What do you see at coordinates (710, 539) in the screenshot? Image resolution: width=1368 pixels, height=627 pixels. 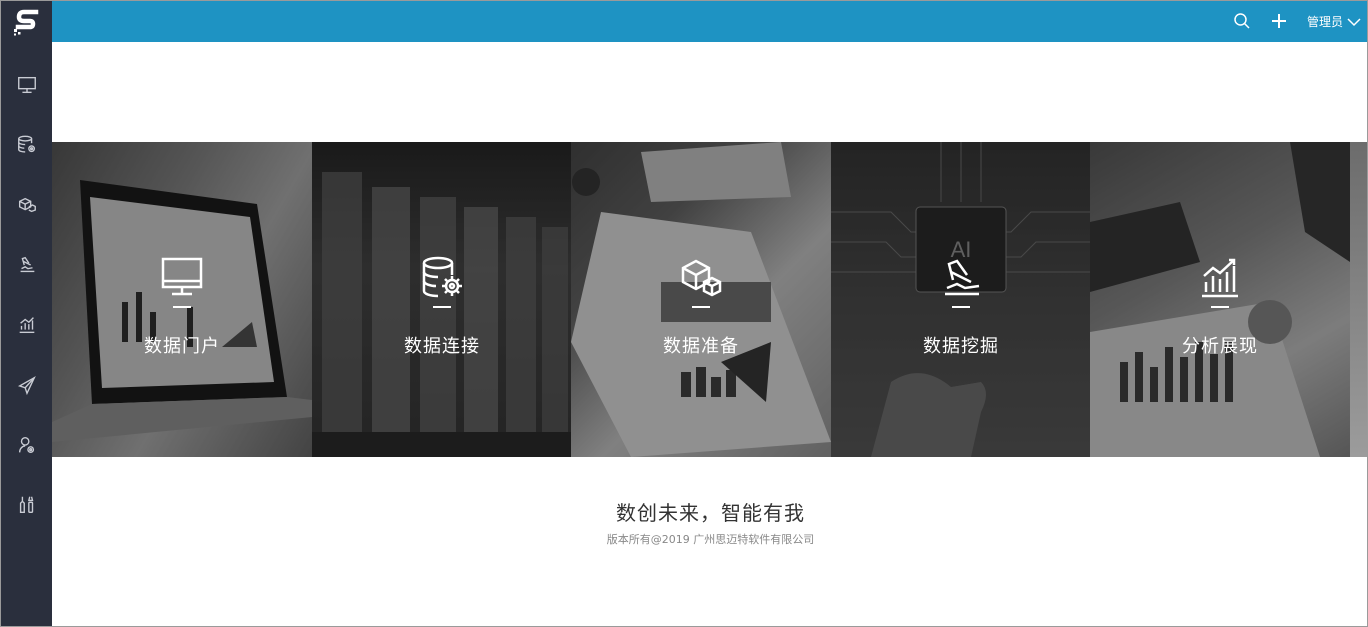 I see `copyright: 版本所有@2019 广州思迈特软件有限公司` at bounding box center [710, 539].